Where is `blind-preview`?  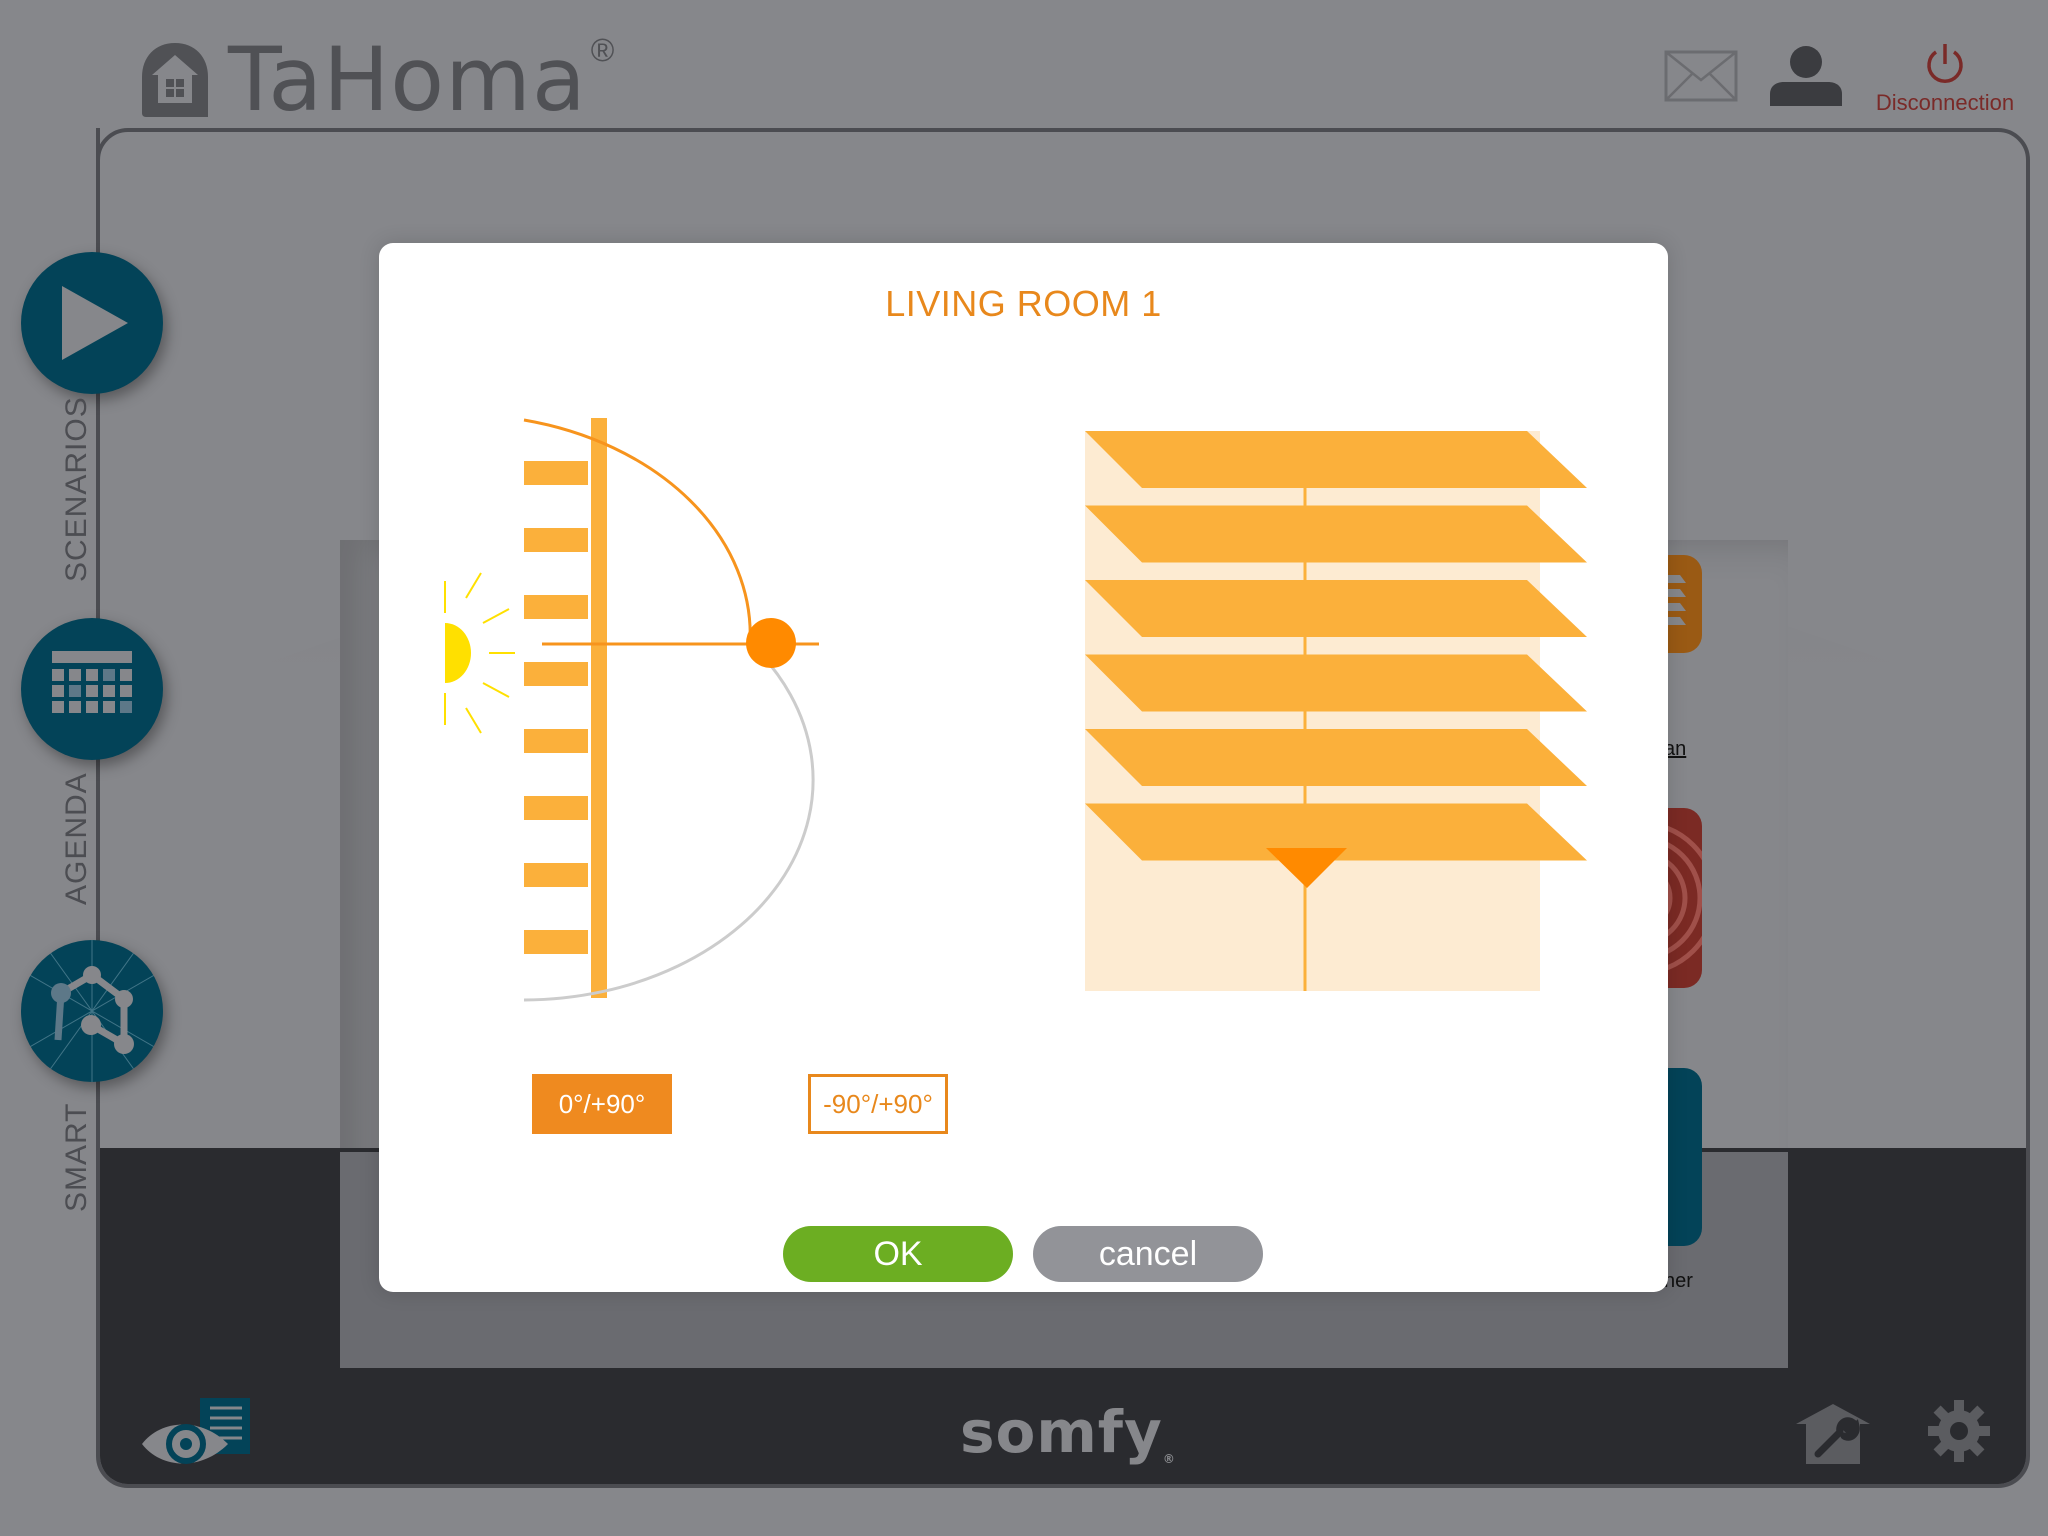
blind-preview is located at coordinates (1336, 711).